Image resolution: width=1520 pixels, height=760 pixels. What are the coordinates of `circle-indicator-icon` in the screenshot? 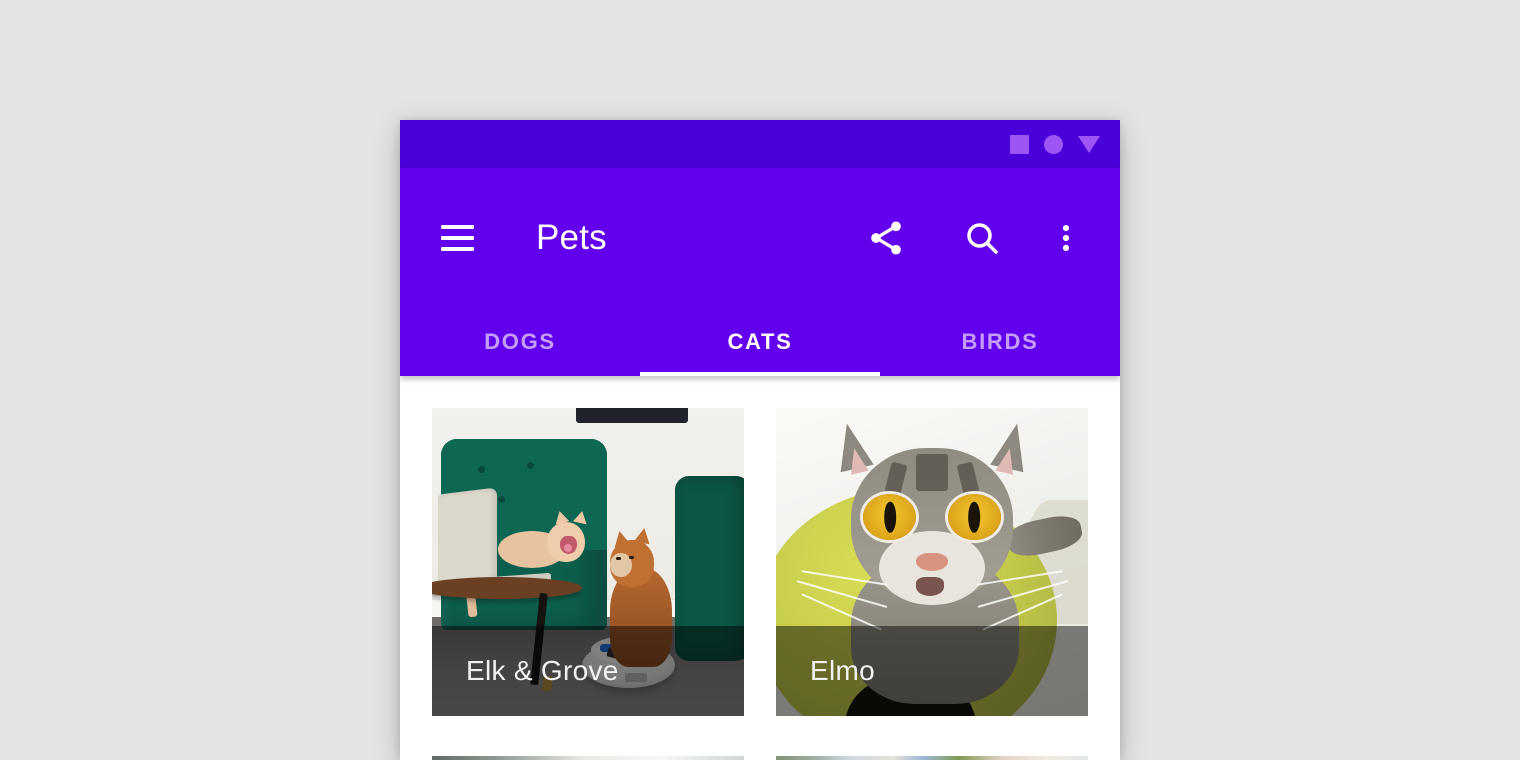 It's located at (1053, 144).